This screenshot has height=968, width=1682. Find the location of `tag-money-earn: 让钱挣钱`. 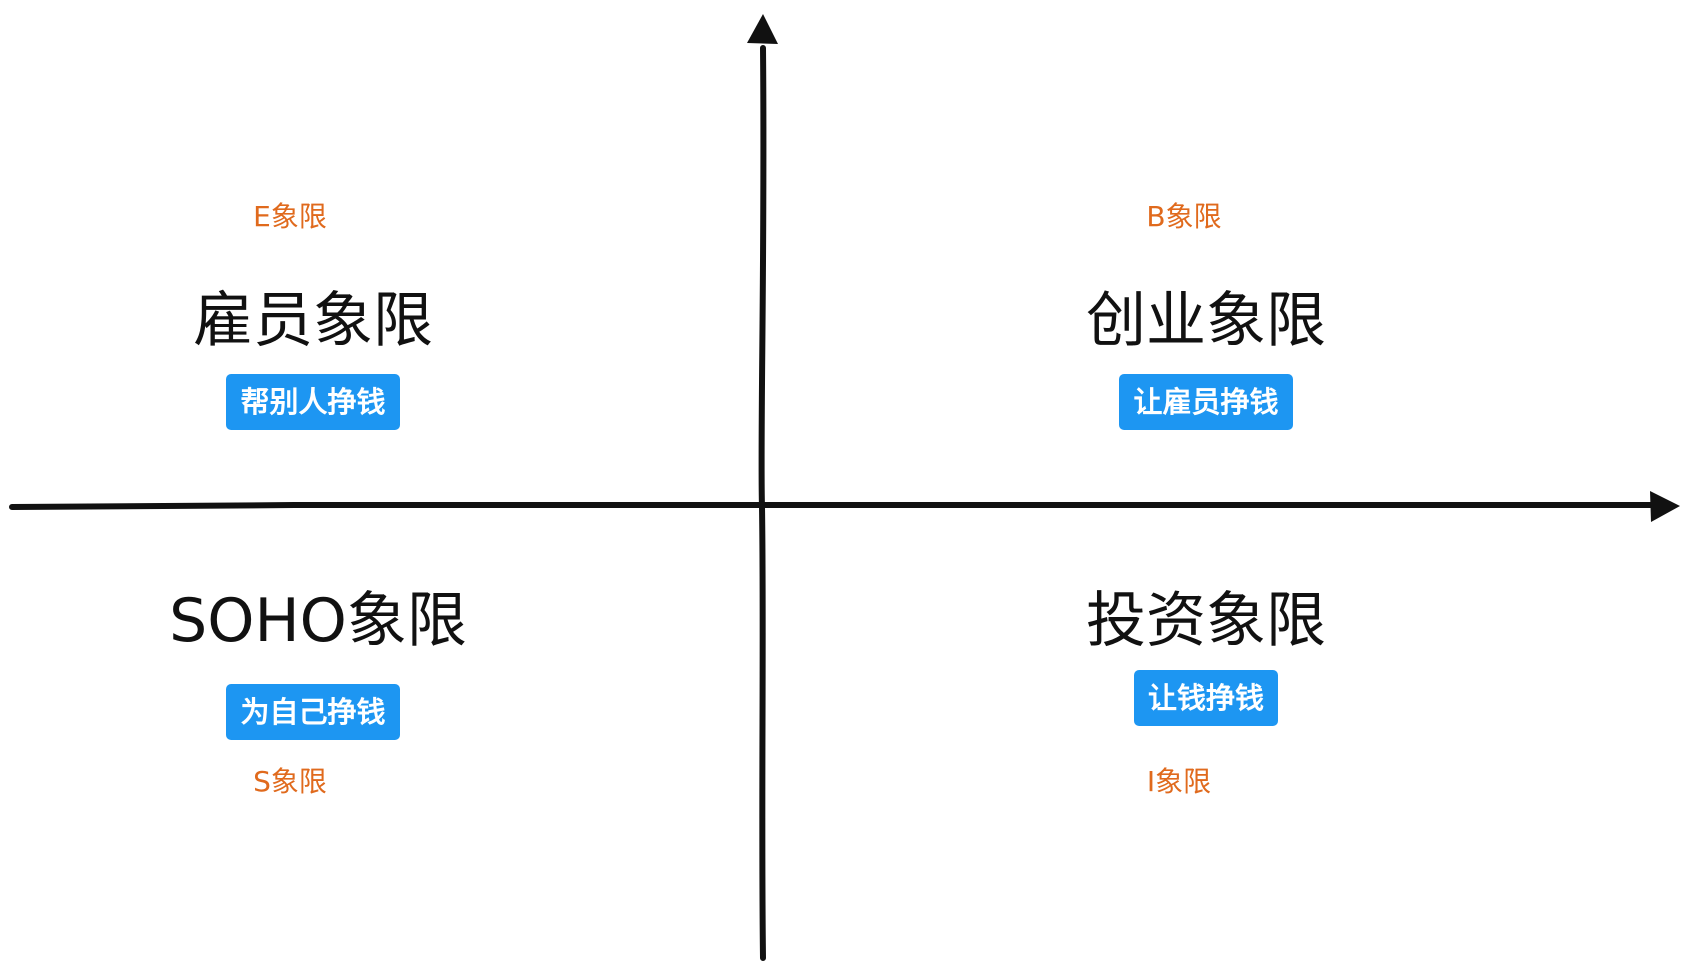

tag-money-earn: 让钱挣钱 is located at coordinates (1205, 698).